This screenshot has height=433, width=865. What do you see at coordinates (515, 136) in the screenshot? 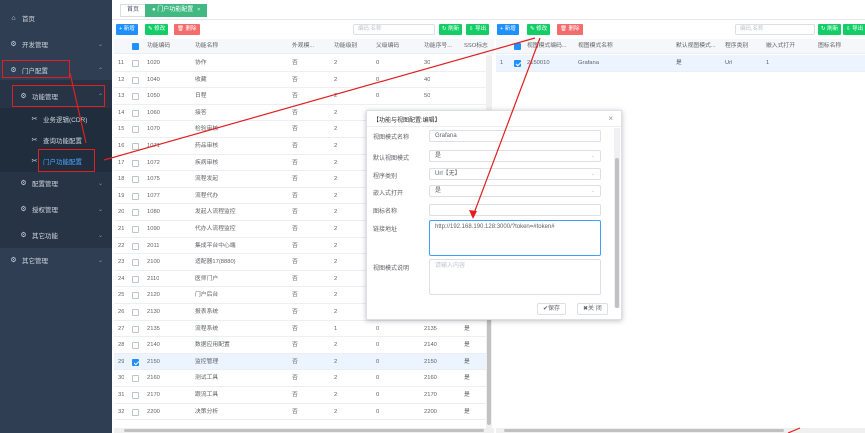
I see `view-name-input: Grafana` at bounding box center [515, 136].